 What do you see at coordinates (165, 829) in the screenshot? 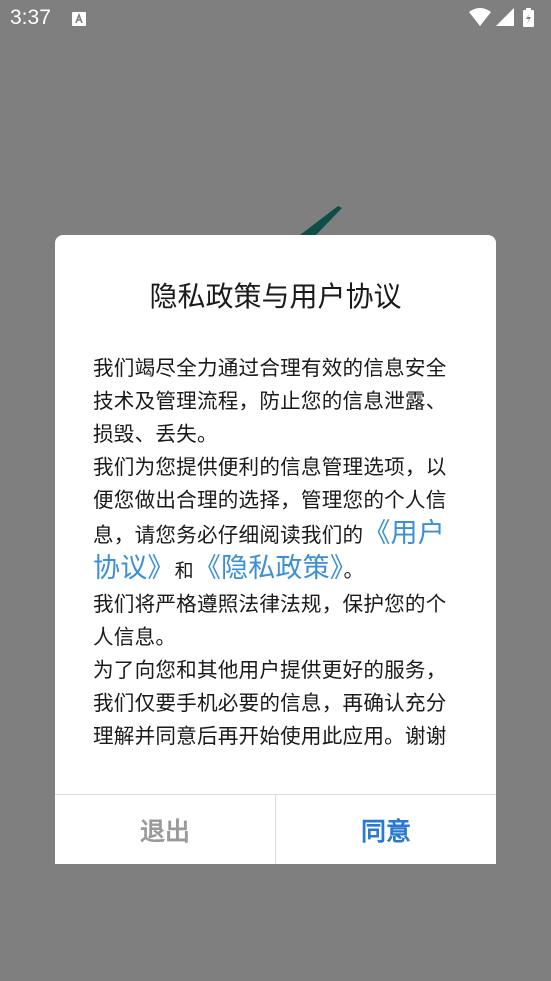
I see `exit-button: 退出` at bounding box center [165, 829].